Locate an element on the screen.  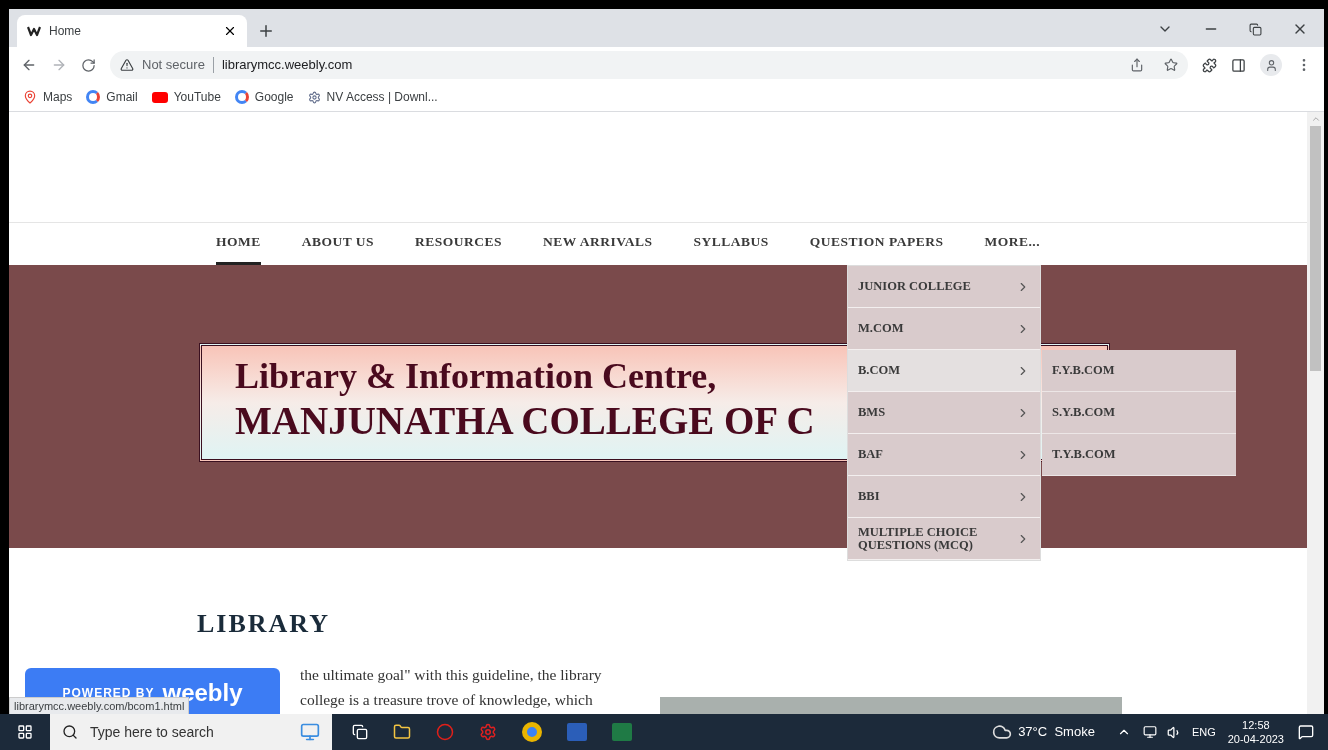
url-text: librarymcc.weebly.com is located at coordinates (287, 65).